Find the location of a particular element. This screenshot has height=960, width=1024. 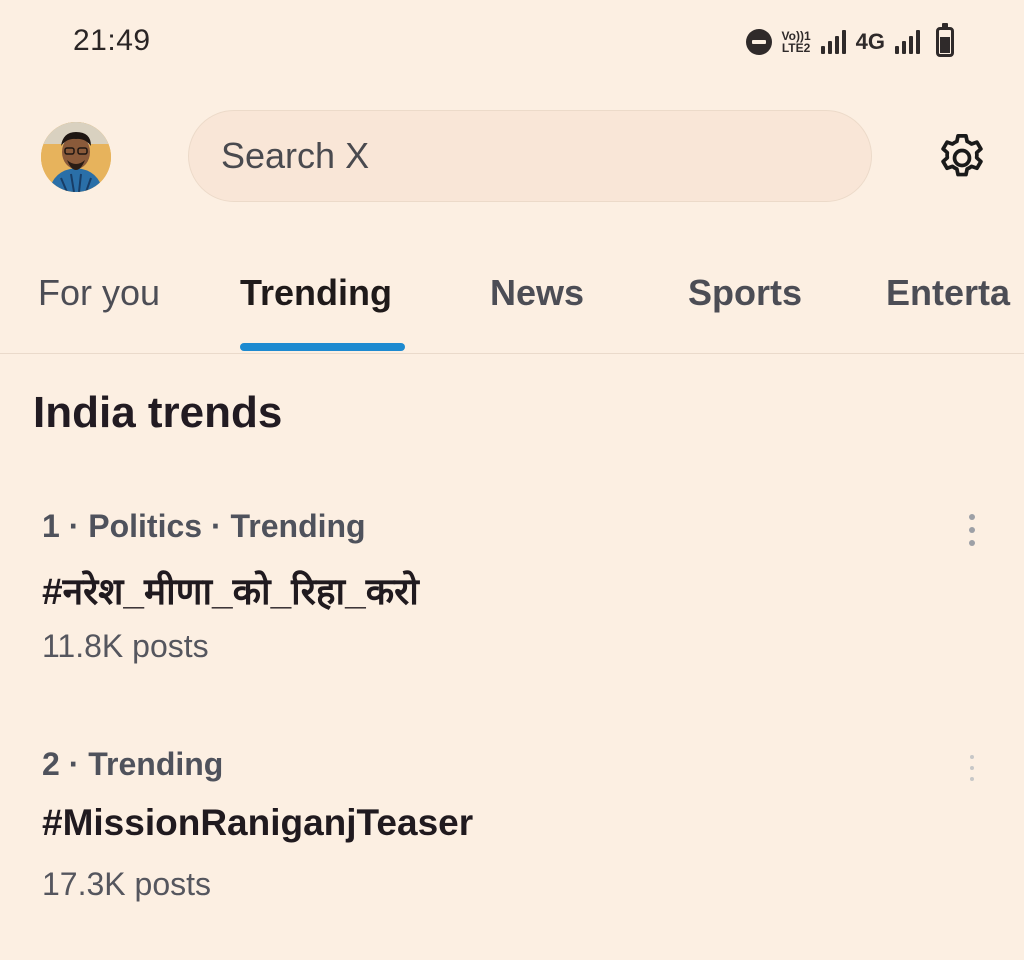

status-bar: 21:49 Vo))1 LTE2 4G is located at coordinates (512, 42).